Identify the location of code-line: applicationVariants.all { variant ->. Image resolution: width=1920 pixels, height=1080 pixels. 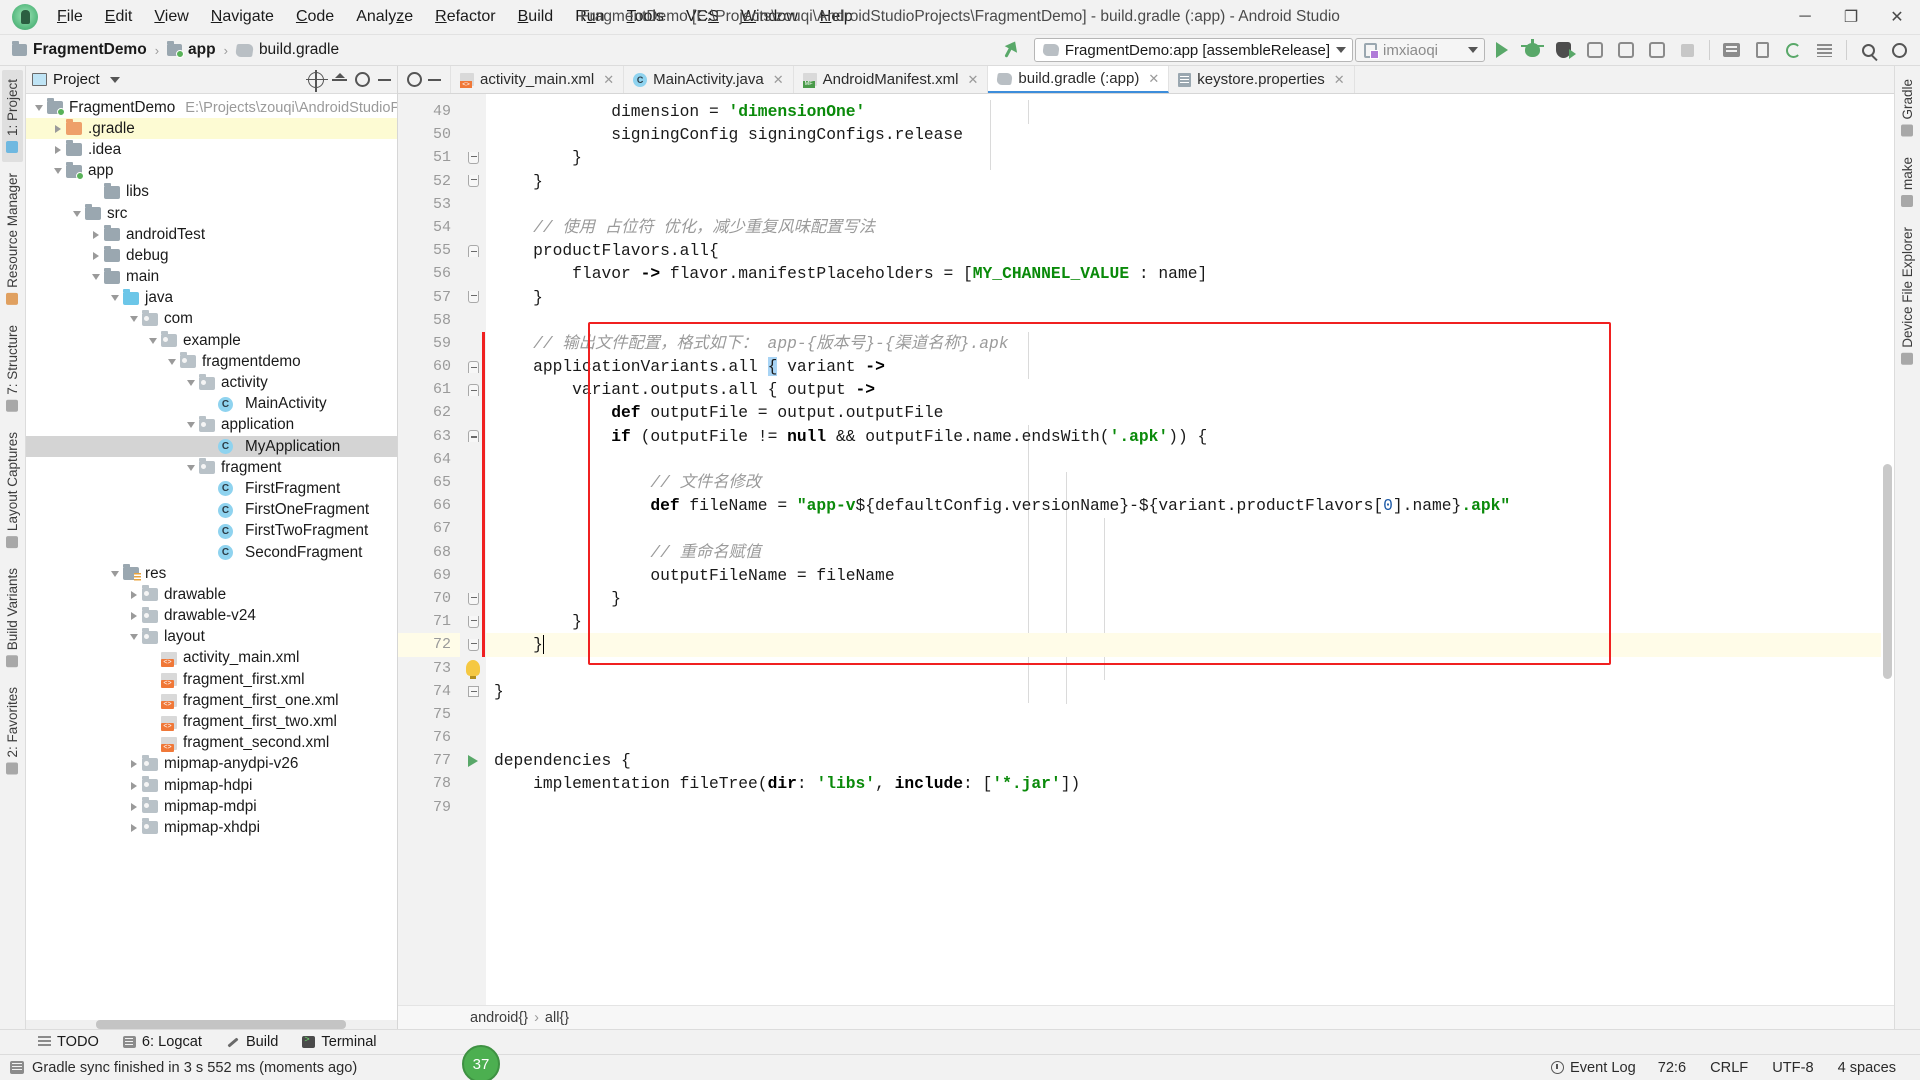
(1190, 366).